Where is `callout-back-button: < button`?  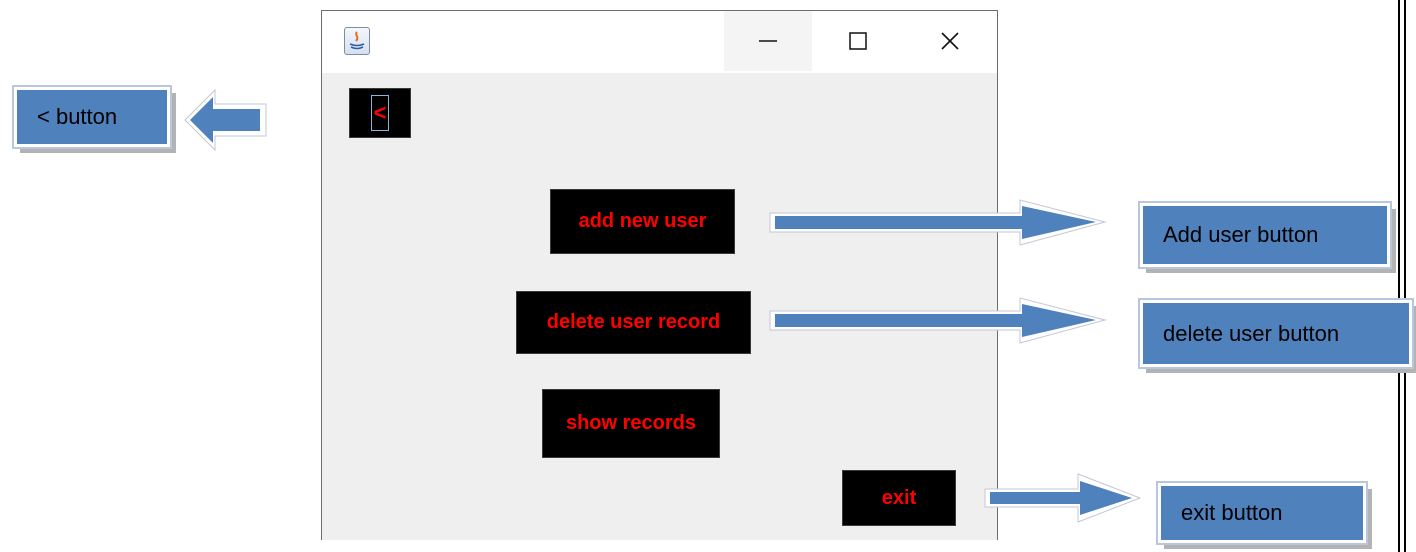
callout-back-button: < button is located at coordinates (92, 117).